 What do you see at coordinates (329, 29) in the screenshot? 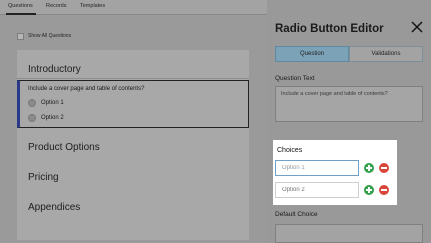
I see `editor-title: Radio Button Editor` at bounding box center [329, 29].